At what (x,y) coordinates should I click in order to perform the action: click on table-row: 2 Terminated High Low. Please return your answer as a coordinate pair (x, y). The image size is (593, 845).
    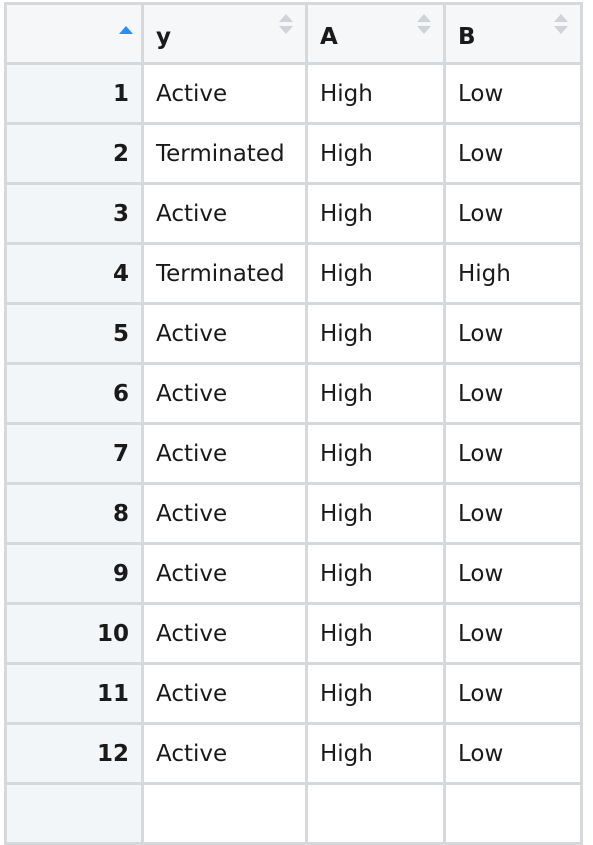
    Looking at the image, I should click on (293, 153).